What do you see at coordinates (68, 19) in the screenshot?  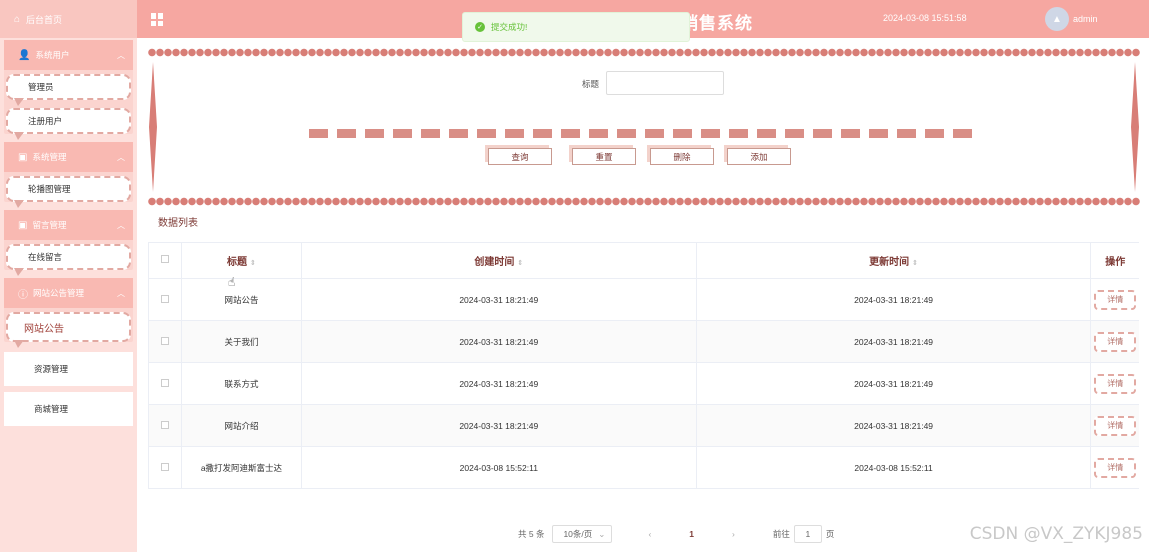 I see `sidebar-home: ⌂ 后台首页` at bounding box center [68, 19].